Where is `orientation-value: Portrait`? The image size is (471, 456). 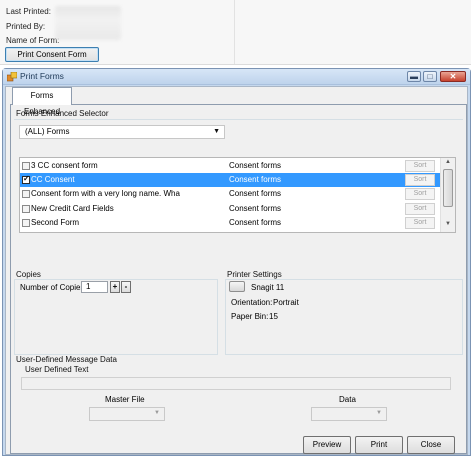
orientation-value: Portrait is located at coordinates (286, 302).